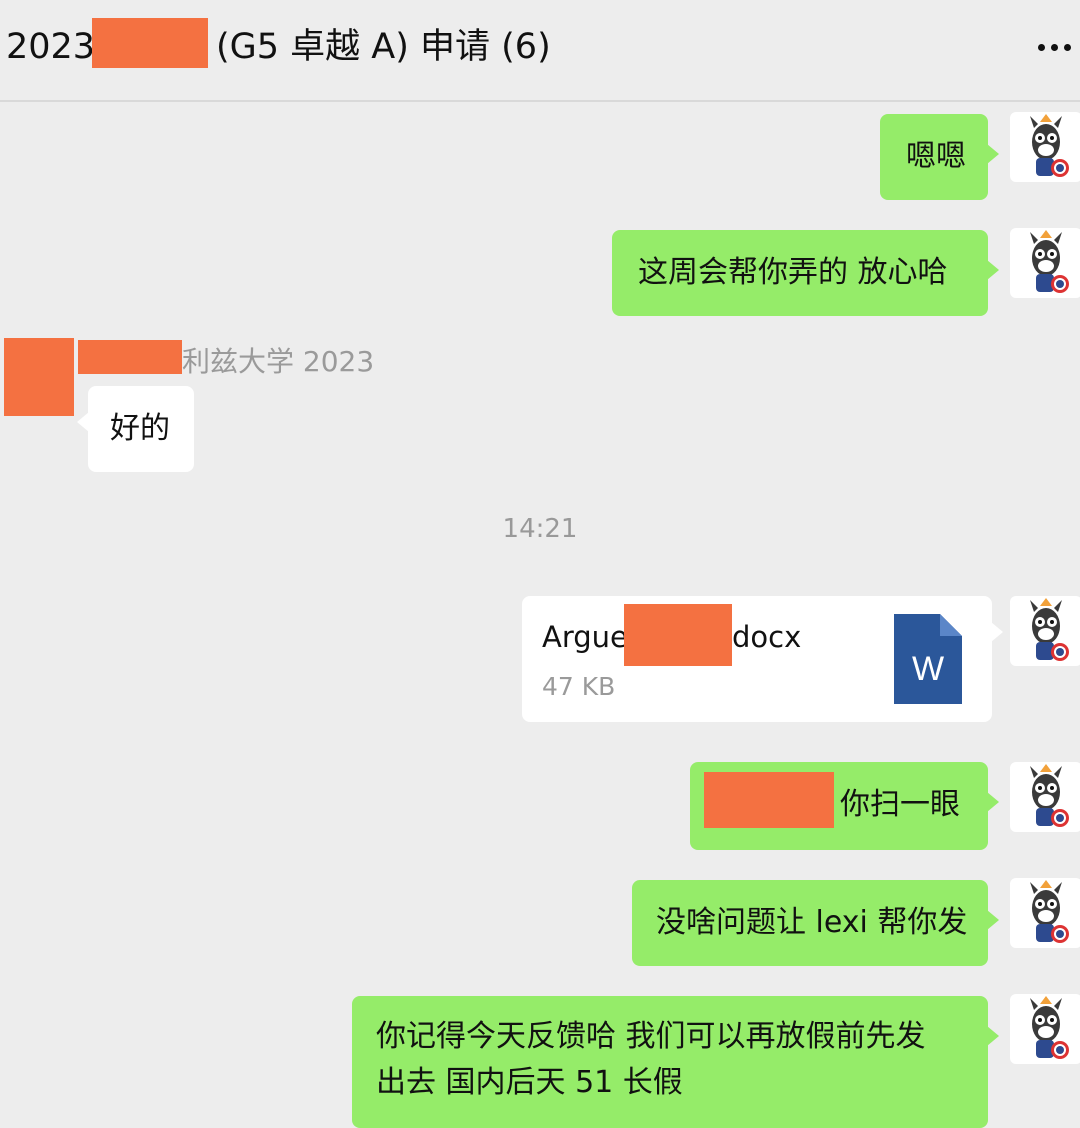  I want to click on file-name-redaction, so click(678, 635).